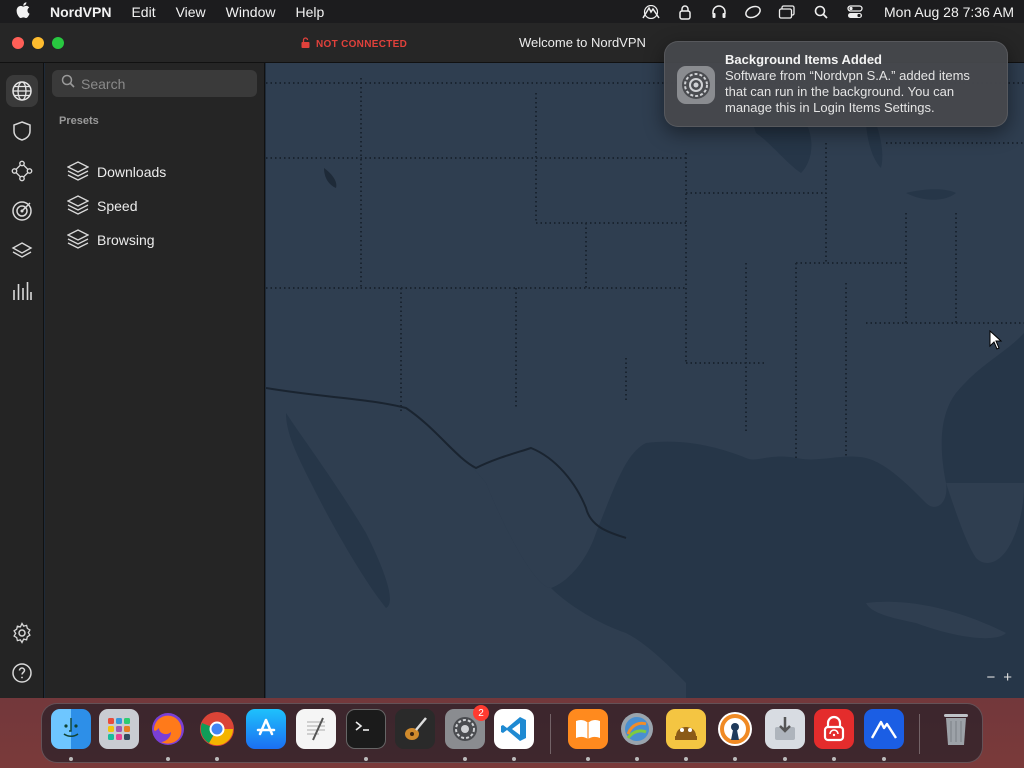 This screenshot has height=768, width=1024. I want to click on dock-firefox, so click(168, 735).